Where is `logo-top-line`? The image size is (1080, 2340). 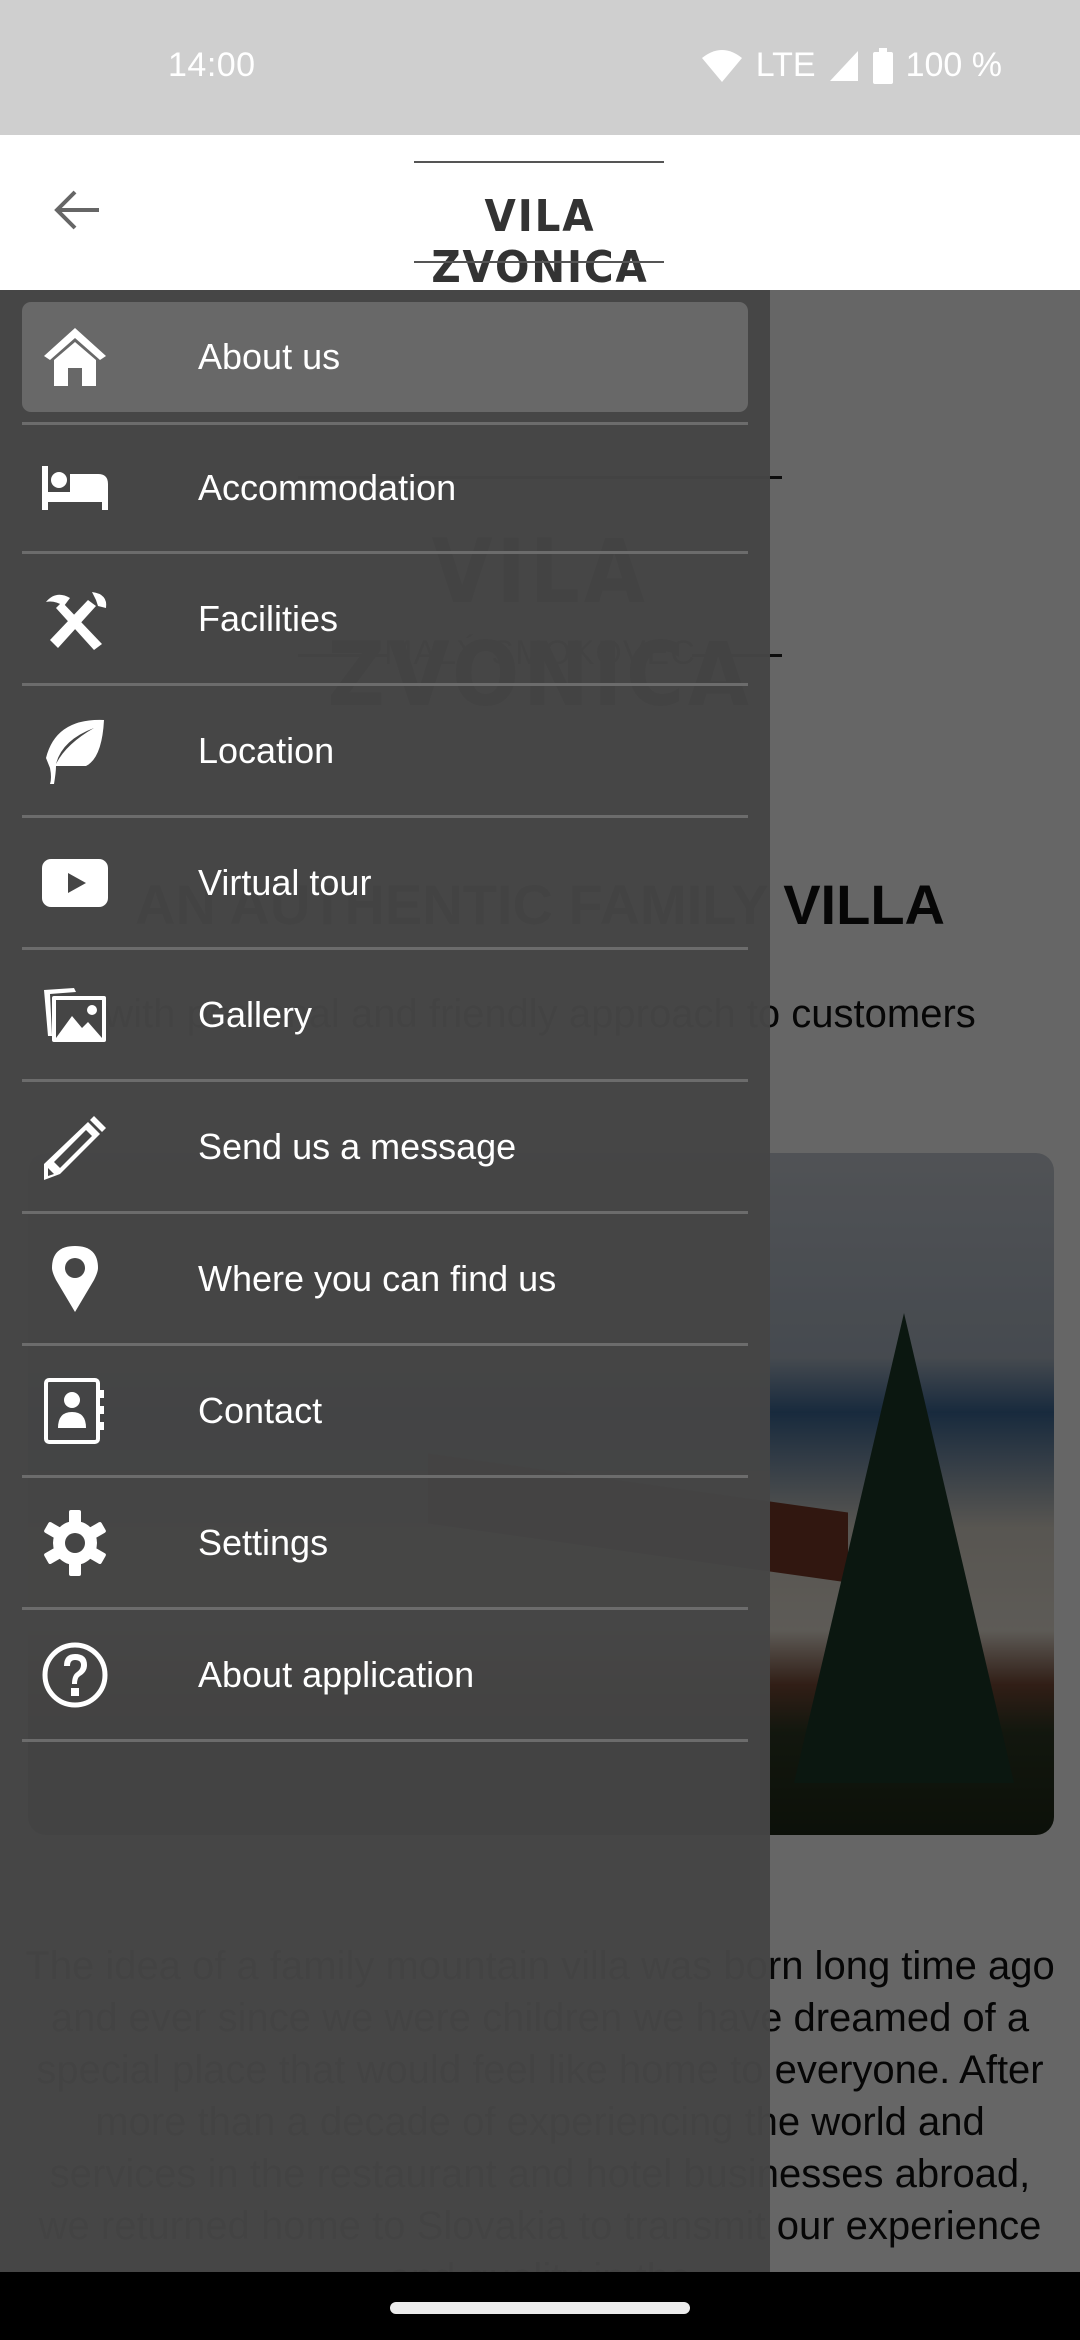
logo-top-line is located at coordinates (539, 162).